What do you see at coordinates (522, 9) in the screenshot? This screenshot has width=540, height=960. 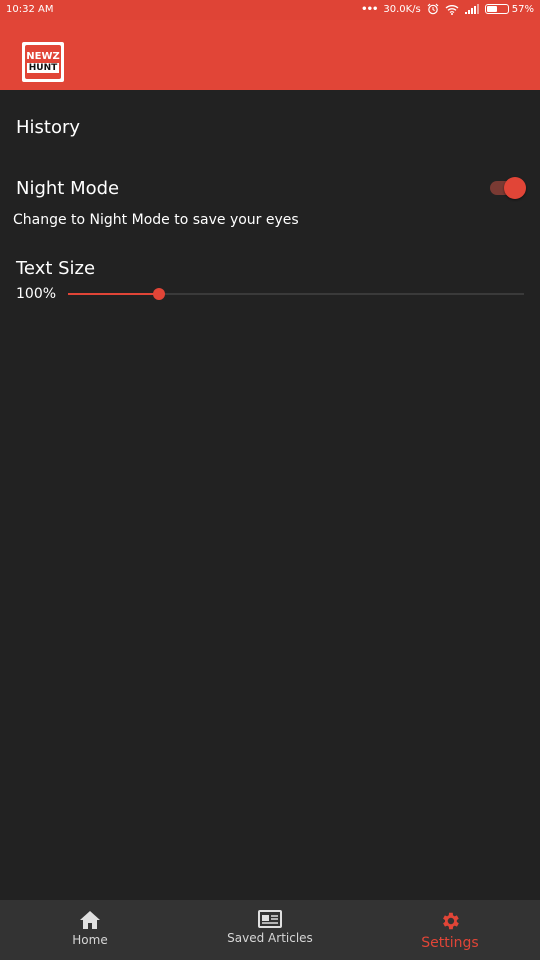 I see `battery-percent: 57%` at bounding box center [522, 9].